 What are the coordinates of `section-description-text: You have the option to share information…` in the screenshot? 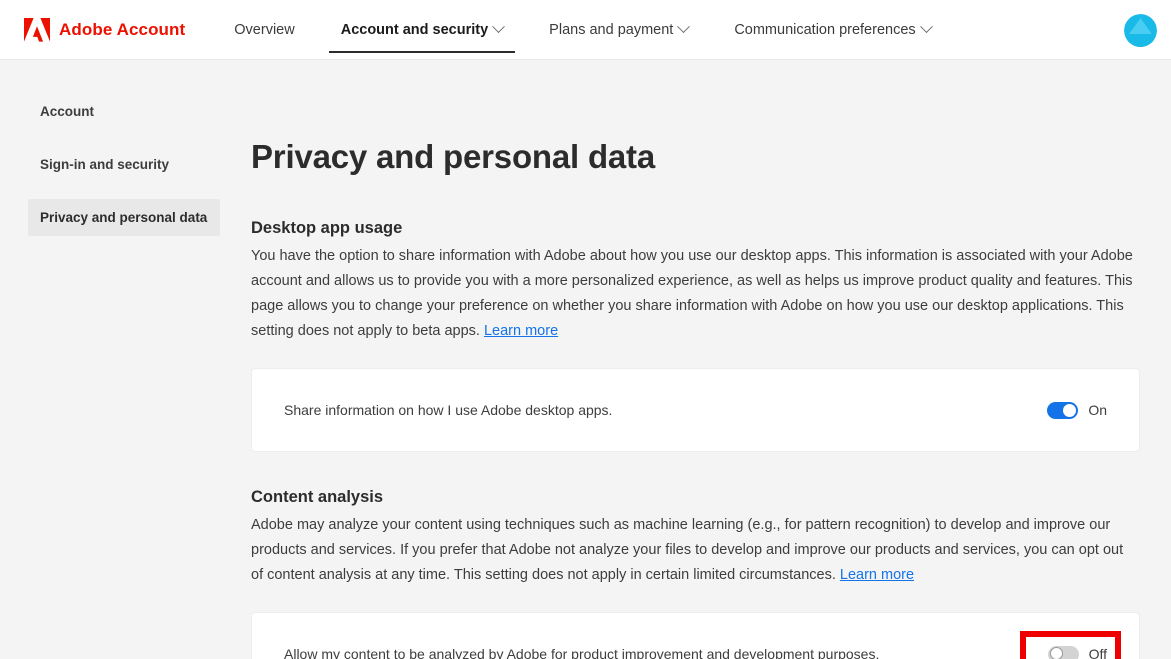 It's located at (692, 293).